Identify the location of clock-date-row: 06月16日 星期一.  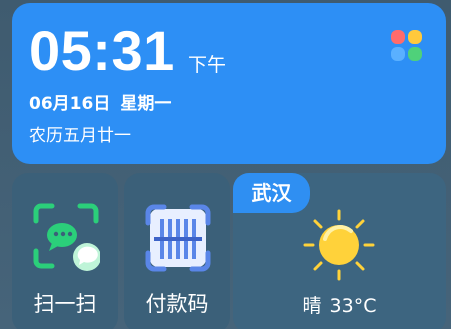
(100, 104).